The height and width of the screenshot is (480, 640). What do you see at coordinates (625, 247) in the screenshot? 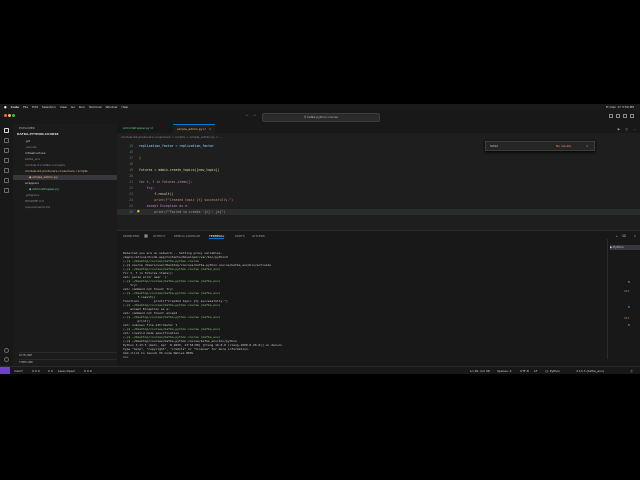
I see `terminal-instance-python: ▶ Python` at bounding box center [625, 247].